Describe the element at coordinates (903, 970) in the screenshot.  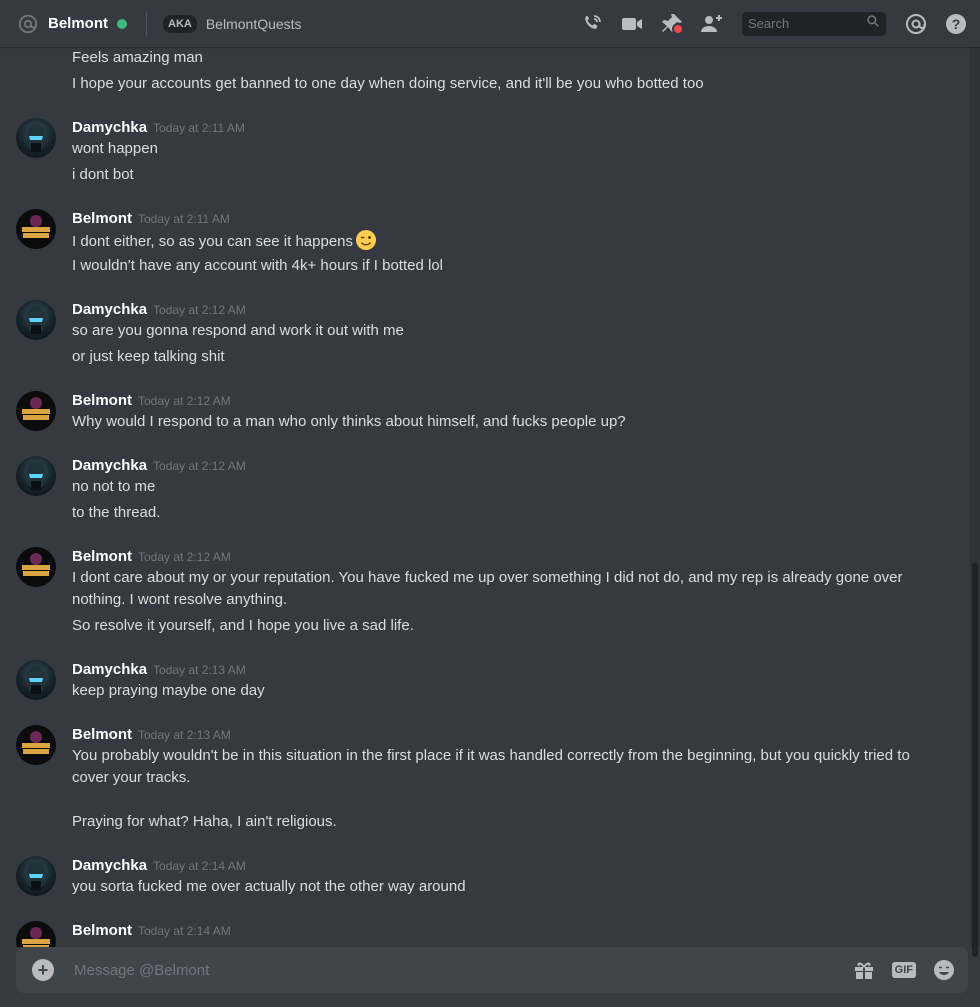
I see `gif-icon: GIF` at that location.